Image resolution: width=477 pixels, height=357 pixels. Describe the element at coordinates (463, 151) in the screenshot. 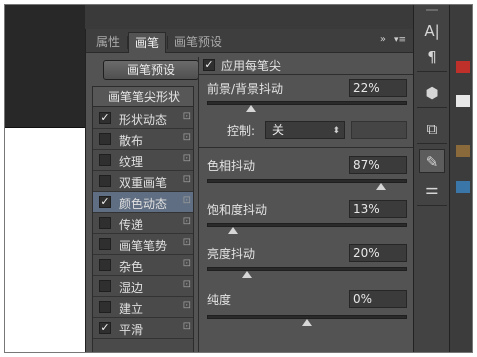

I see `swatch-brown` at that location.